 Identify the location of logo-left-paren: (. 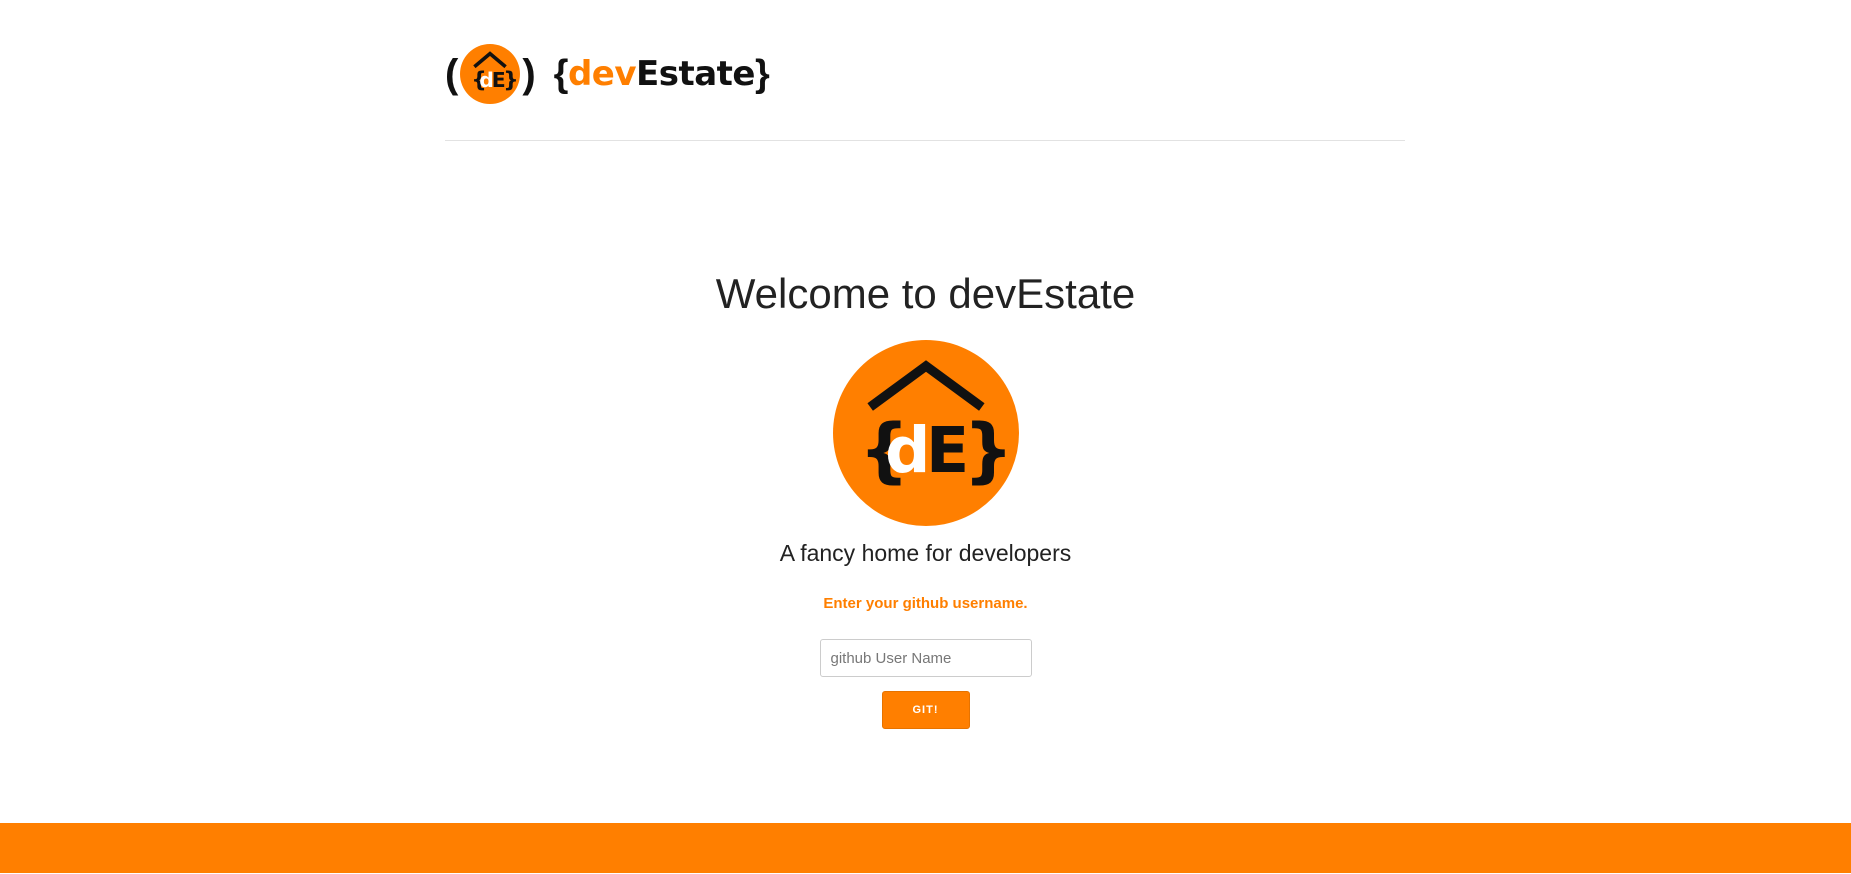
(452, 74).